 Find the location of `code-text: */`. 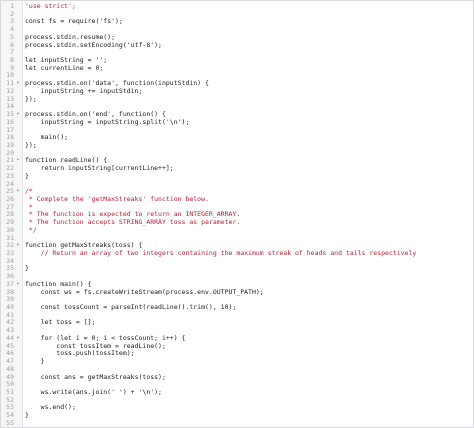

code-text: */ is located at coordinates (31, 229).